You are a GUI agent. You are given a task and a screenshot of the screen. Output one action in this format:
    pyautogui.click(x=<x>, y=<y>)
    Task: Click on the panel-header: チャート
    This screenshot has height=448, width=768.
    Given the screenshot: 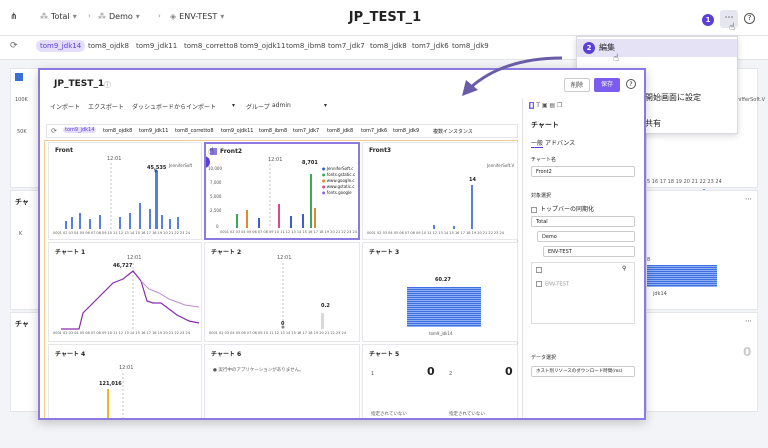 What is the action you would take?
    pyautogui.click(x=545, y=125)
    